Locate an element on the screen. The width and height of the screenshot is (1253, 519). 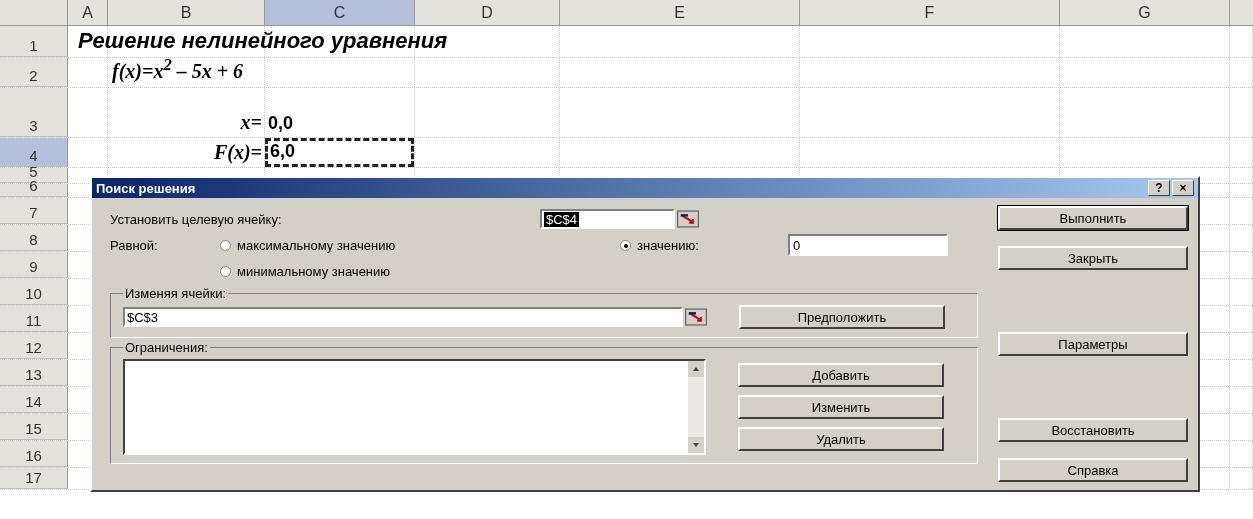
cell-value: 0,0 is located at coordinates (281, 123).